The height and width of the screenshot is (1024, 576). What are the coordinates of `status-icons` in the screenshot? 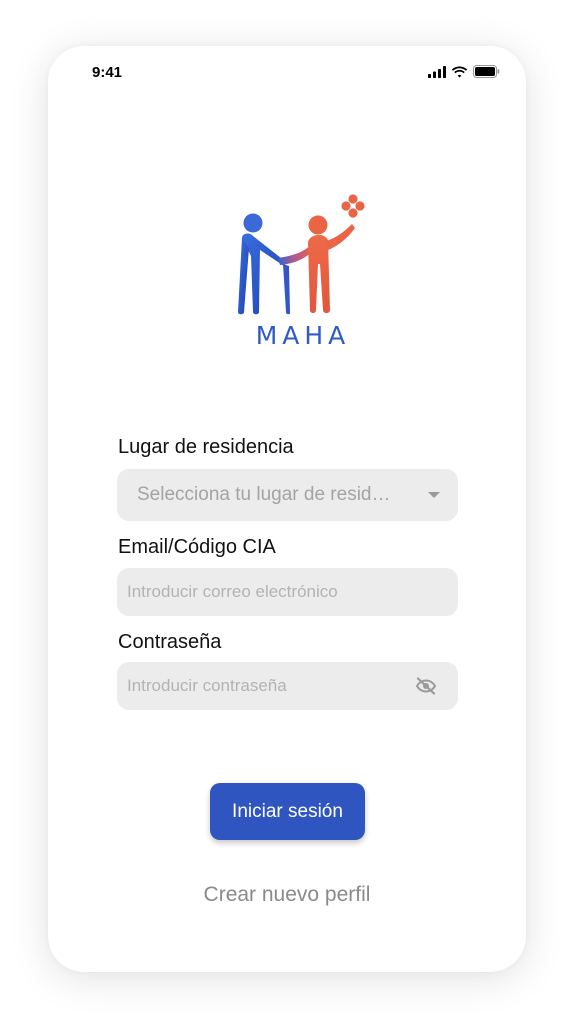 It's located at (464, 74).